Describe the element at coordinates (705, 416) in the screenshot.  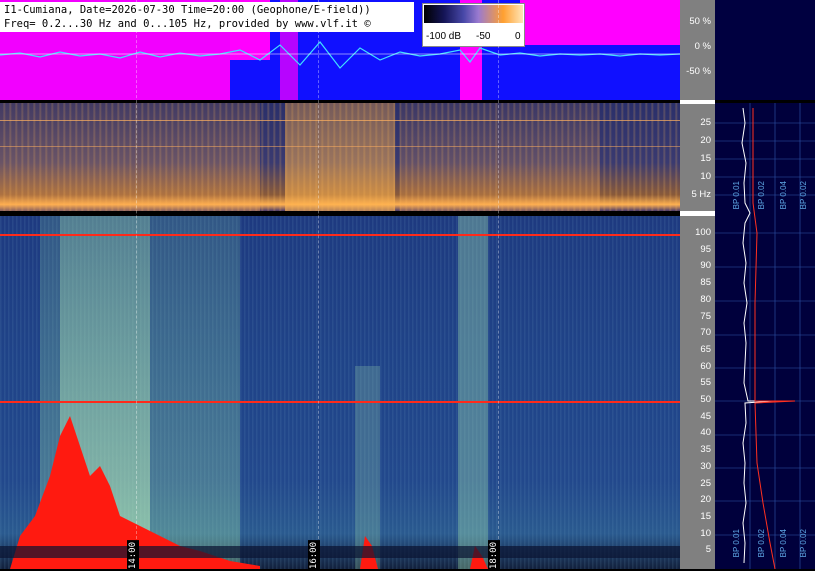
I see `high-freq-label: 45` at that location.